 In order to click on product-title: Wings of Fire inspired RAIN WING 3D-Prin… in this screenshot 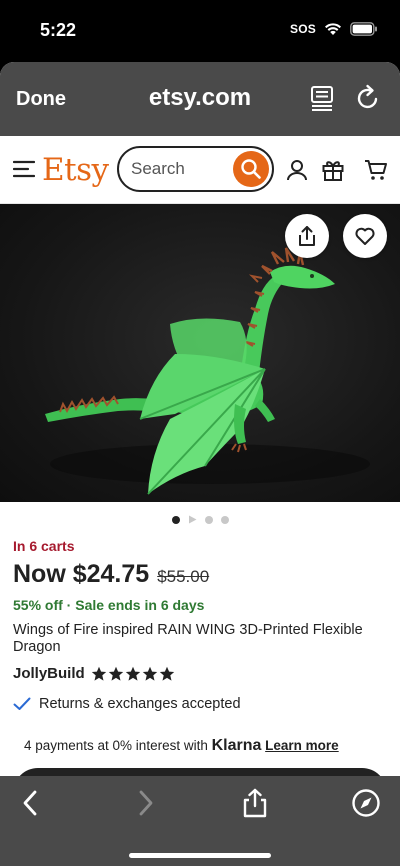, I will do `click(188, 638)`.